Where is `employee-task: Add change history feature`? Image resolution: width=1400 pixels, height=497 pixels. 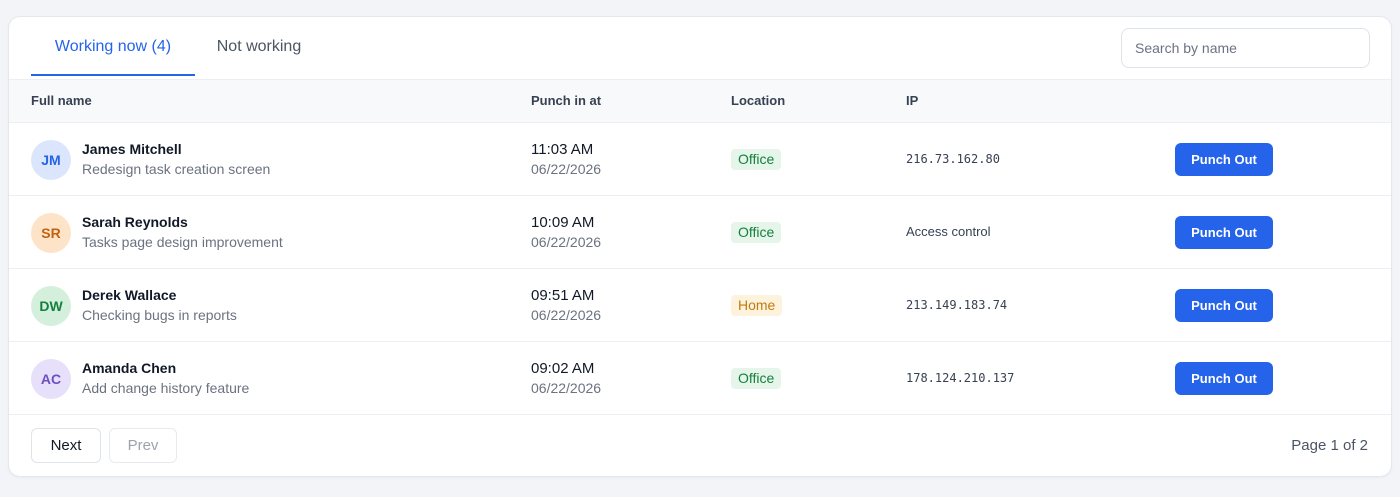
employee-task: Add change history feature is located at coordinates (166, 388).